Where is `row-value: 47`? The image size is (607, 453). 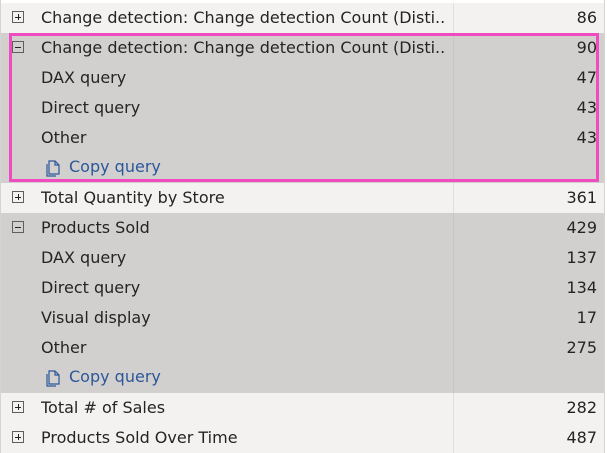
row-value: 47 is located at coordinates (586, 77).